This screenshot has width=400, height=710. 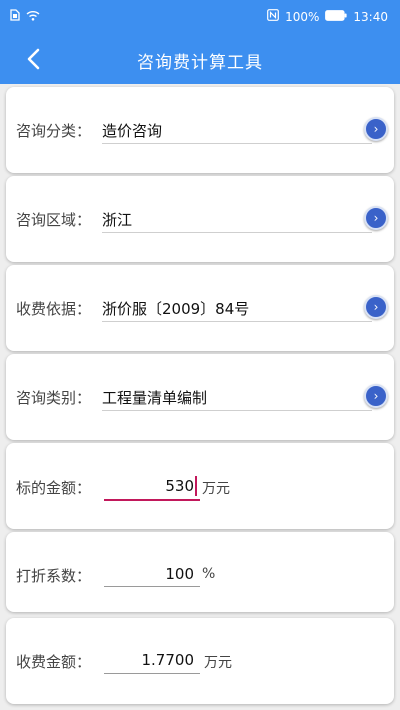 I want to click on region-label: 咨询区域：, so click(x=54, y=220).